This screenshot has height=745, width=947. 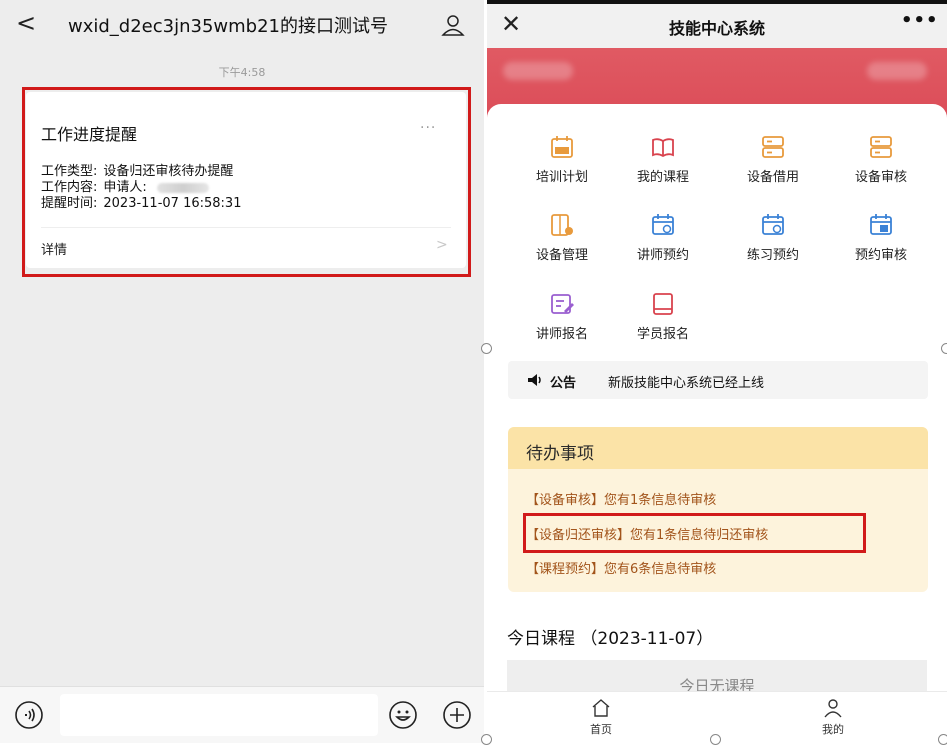 What do you see at coordinates (881, 159) in the screenshot?
I see `menu-item-device-review: 设备审核` at bounding box center [881, 159].